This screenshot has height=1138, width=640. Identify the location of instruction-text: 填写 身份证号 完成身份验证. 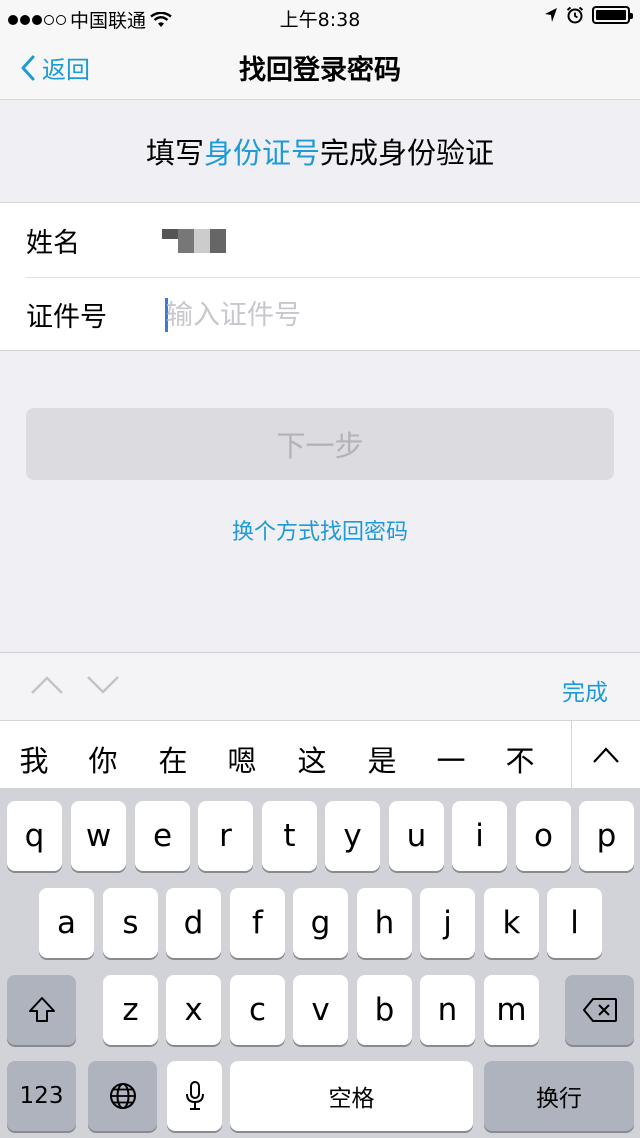
(320, 151).